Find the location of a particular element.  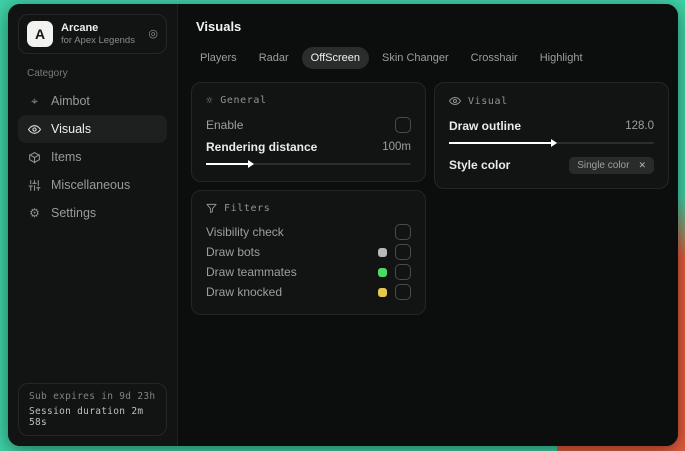

filter-row: Draw bots is located at coordinates (308, 252).